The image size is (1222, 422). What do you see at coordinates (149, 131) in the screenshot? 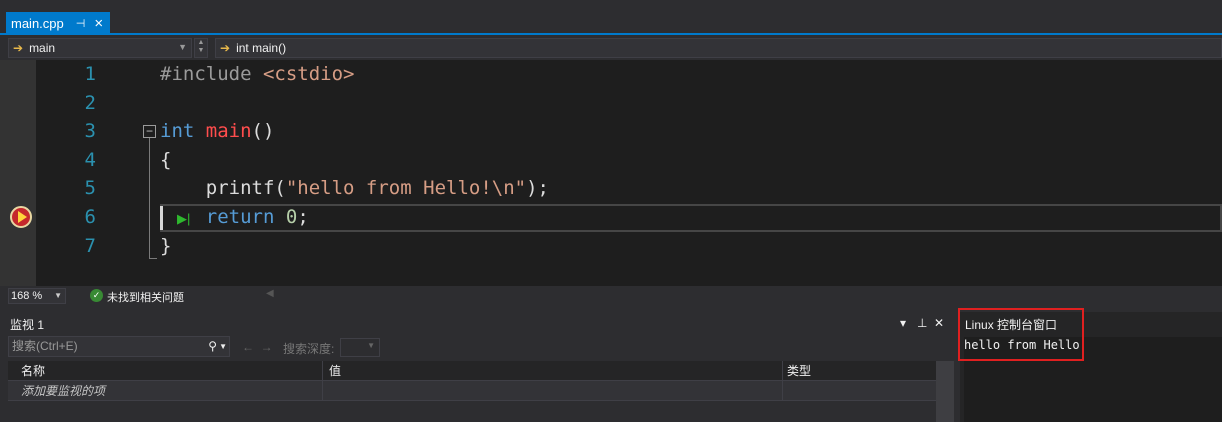
I see `collapse-icon: −` at bounding box center [149, 131].